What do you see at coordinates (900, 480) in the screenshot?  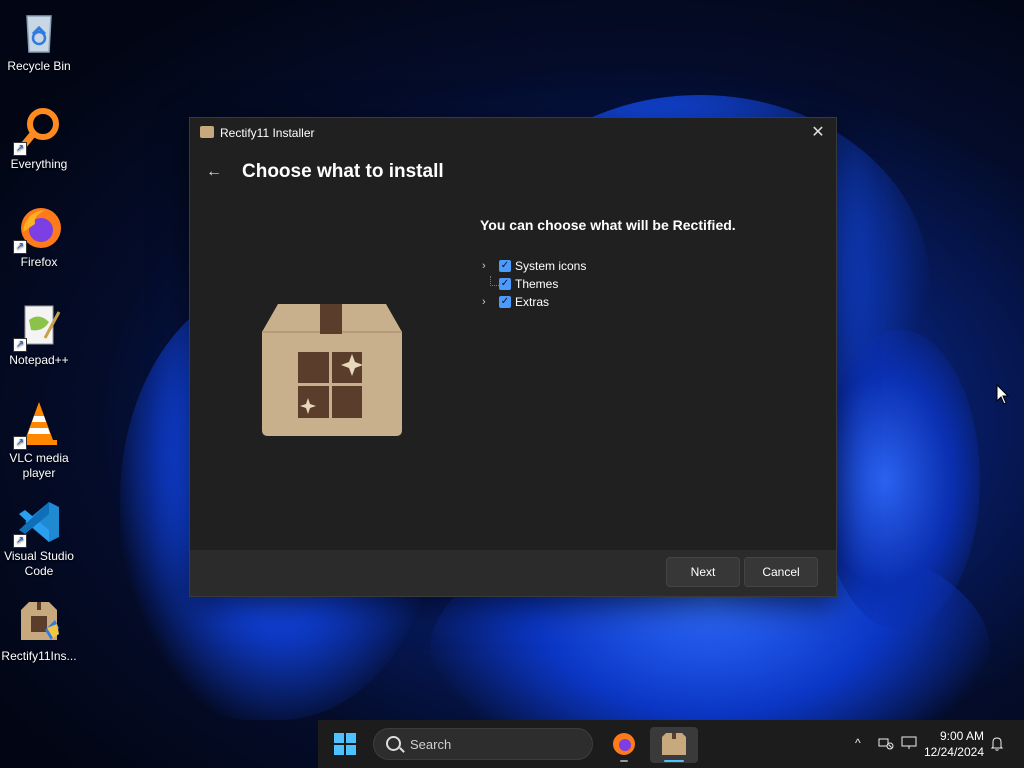 I see `wallpaper-swirl` at bounding box center [900, 480].